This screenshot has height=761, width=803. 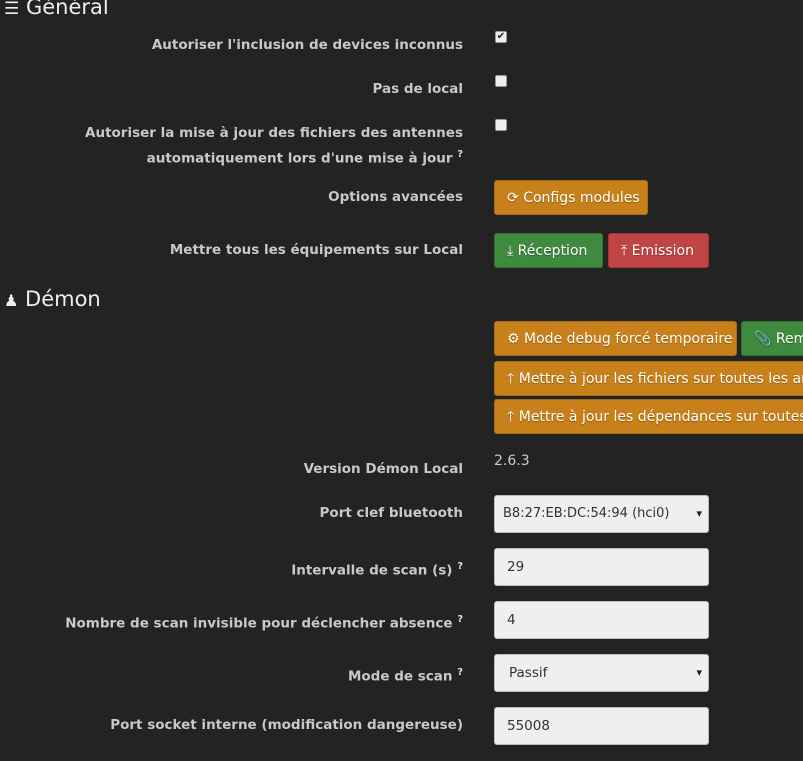 What do you see at coordinates (601, 620) in the screenshot?
I see `invisible-input: 4` at bounding box center [601, 620].